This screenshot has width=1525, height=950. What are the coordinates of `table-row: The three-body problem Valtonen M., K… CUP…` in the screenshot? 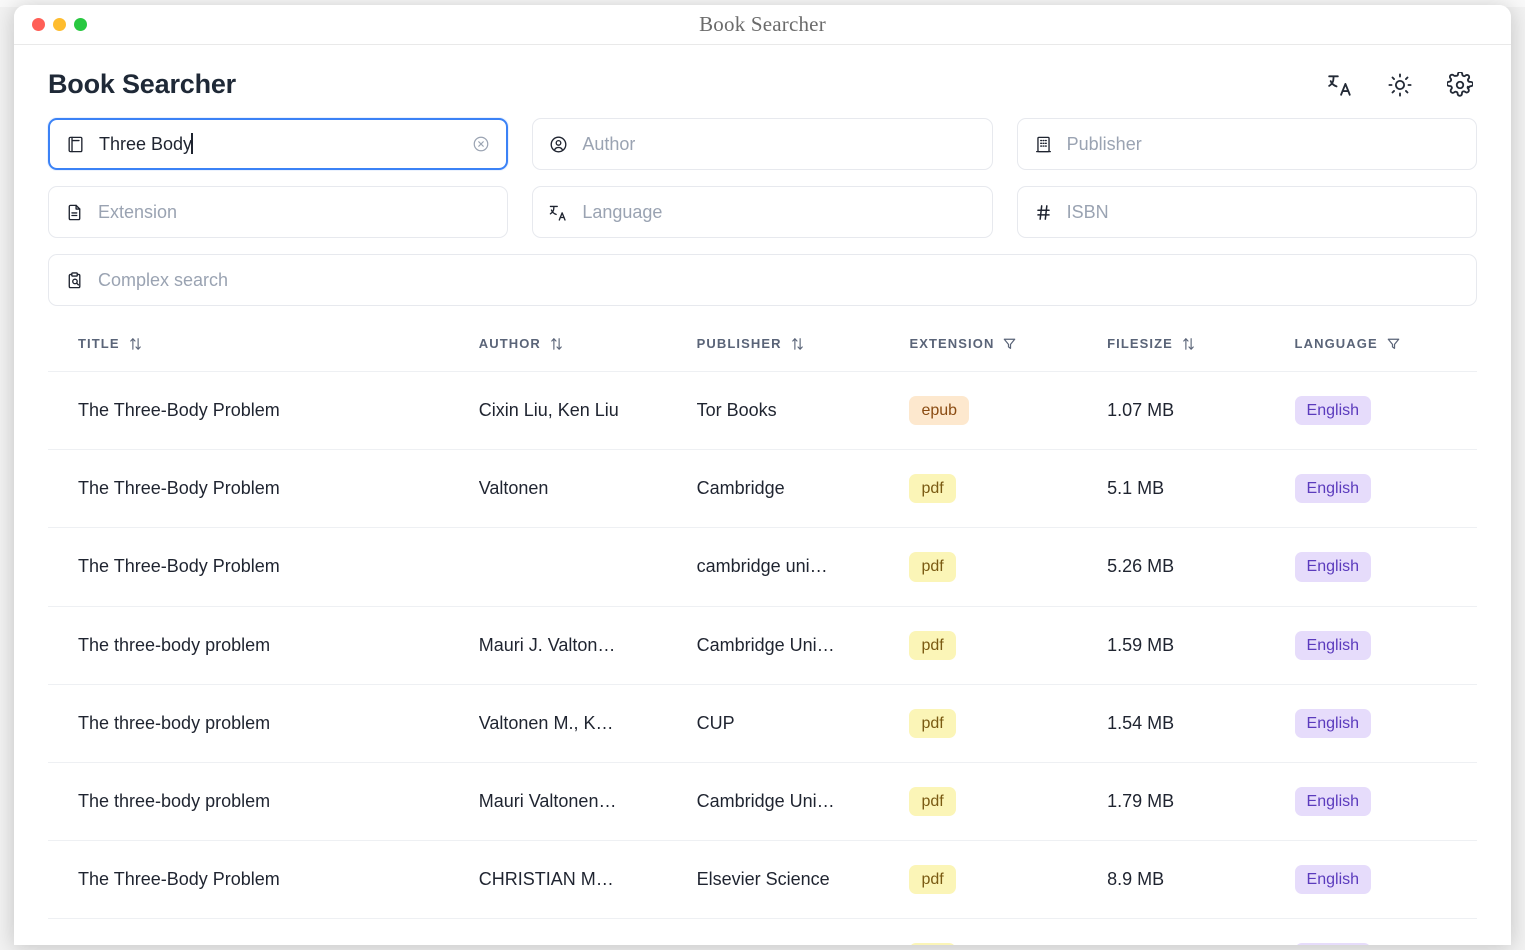 It's located at (762, 723).